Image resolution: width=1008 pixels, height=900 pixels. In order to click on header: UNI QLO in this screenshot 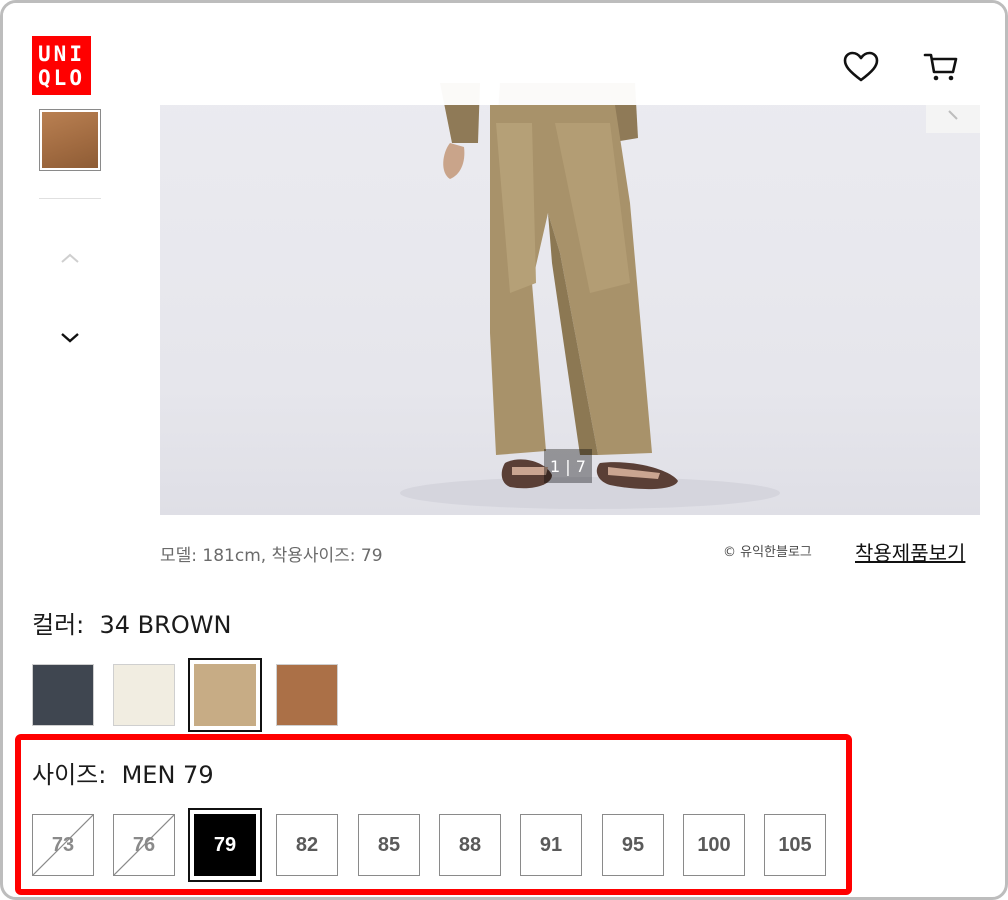, I will do `click(504, 54)`.